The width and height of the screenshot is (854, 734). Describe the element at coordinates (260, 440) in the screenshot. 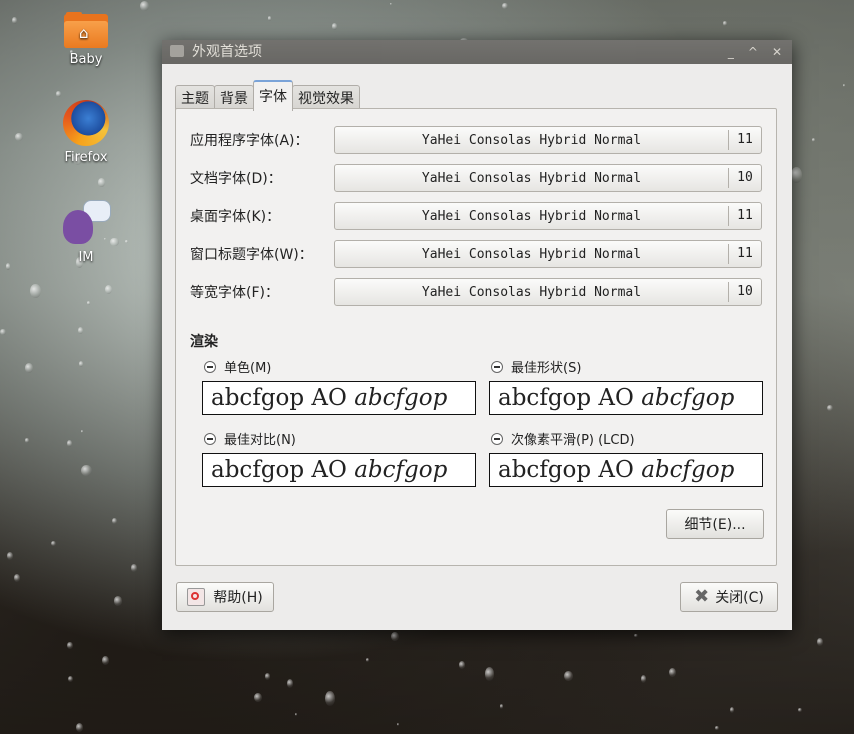

I see `radio-label: 最佳对比(N)` at that location.